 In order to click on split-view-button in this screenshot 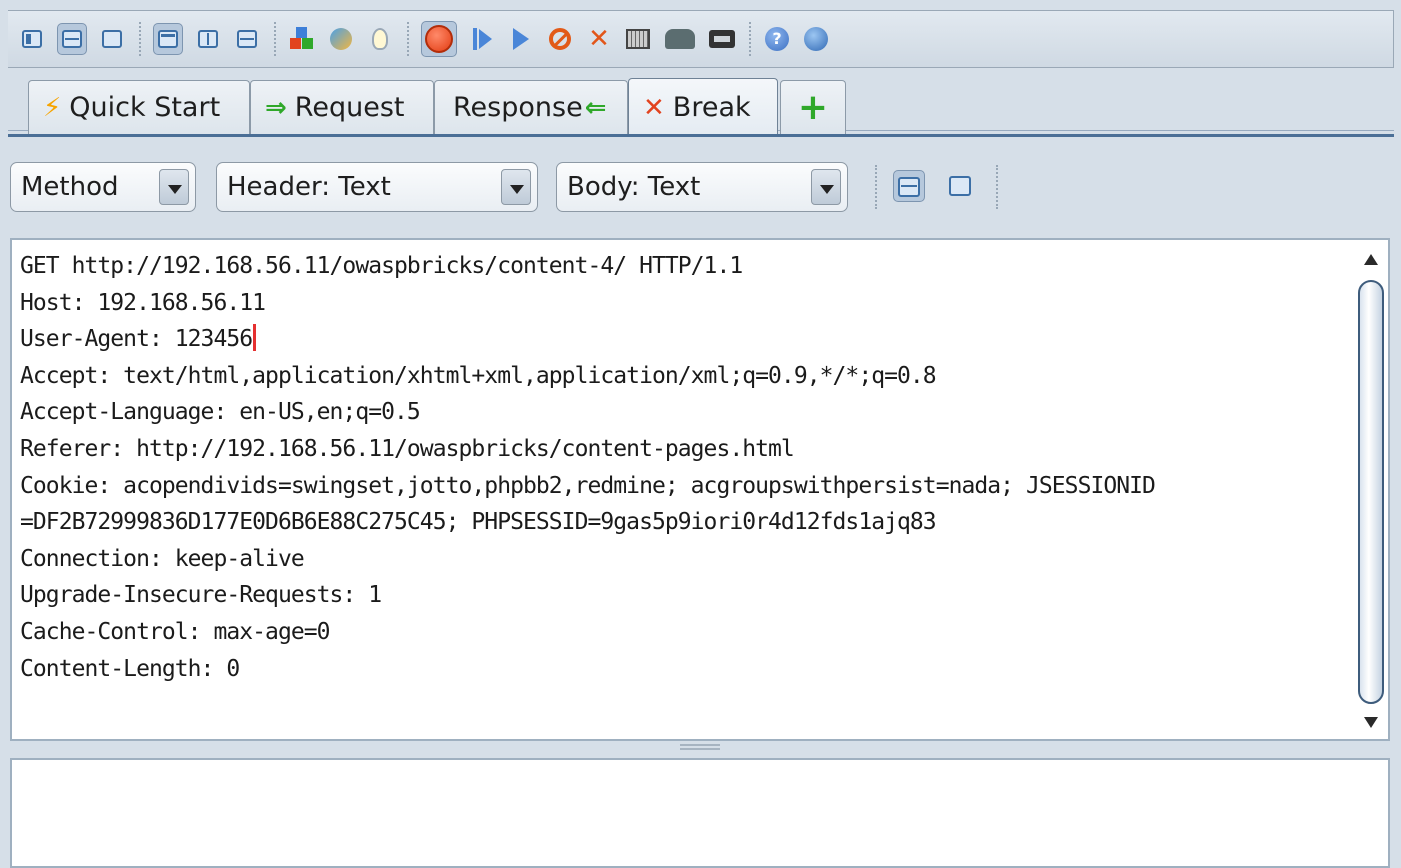, I will do `click(909, 186)`.